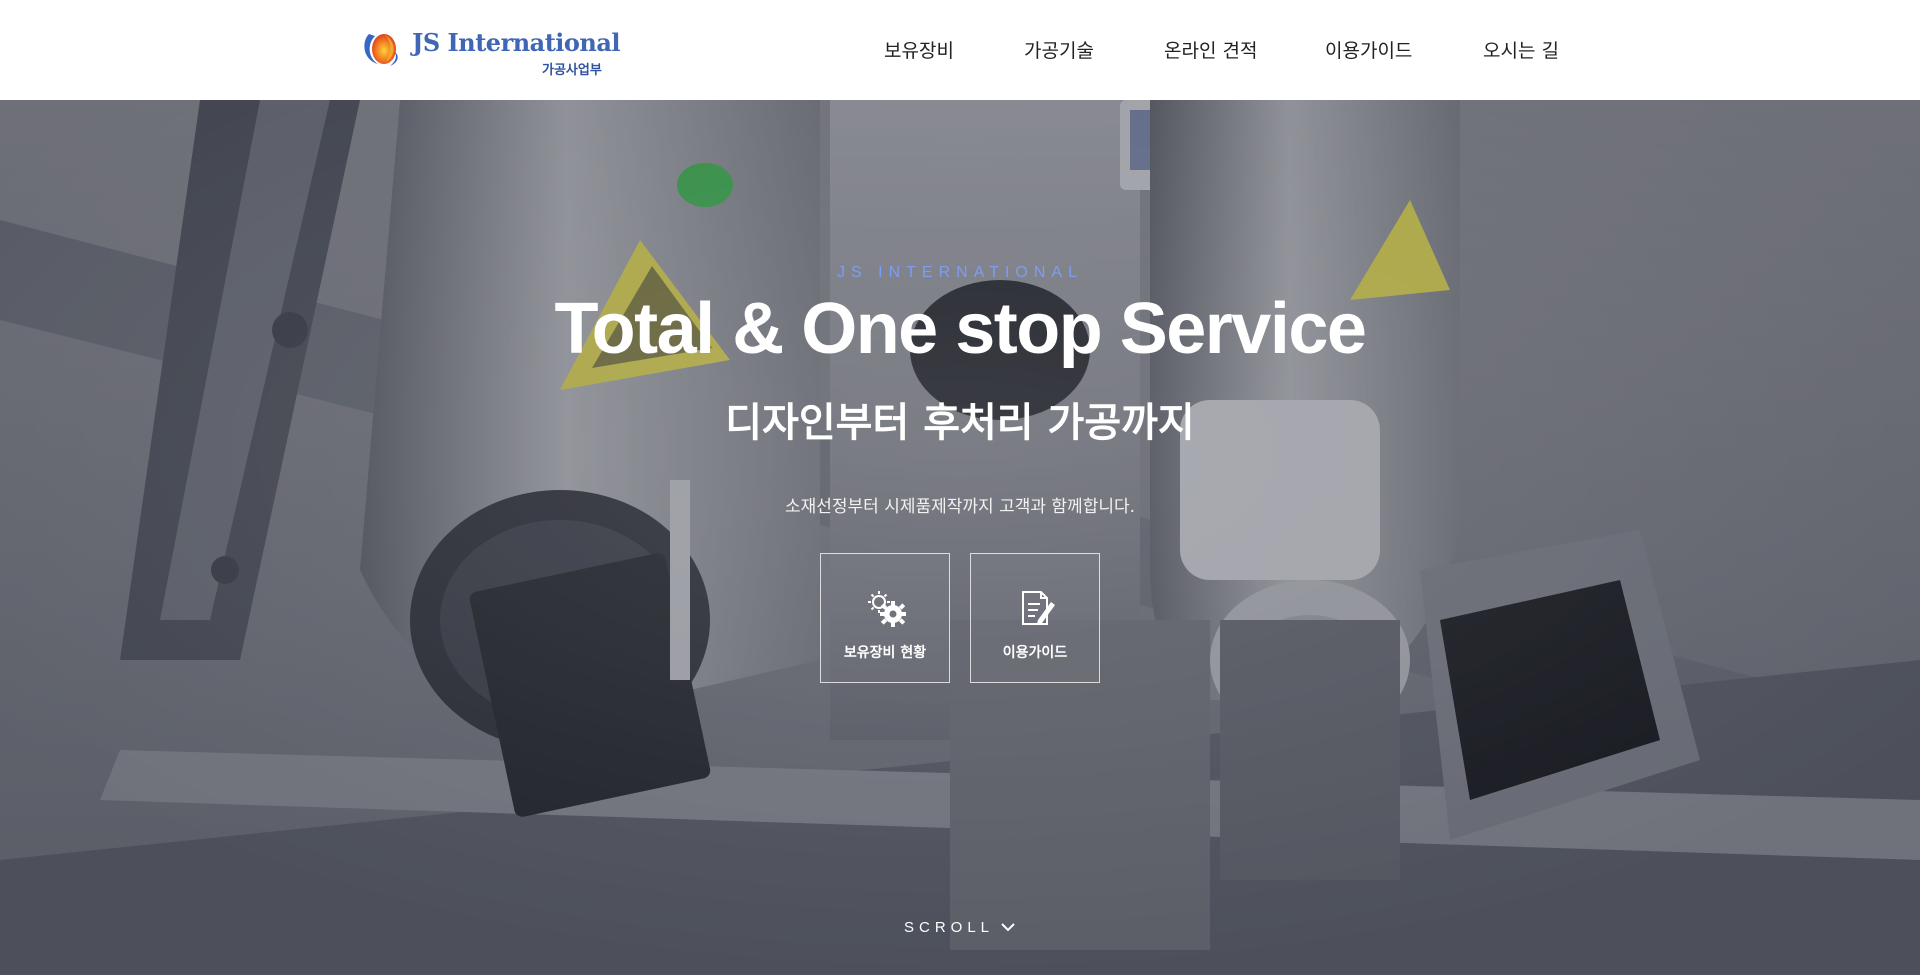 This screenshot has height=975, width=1920. What do you see at coordinates (1035, 653) in the screenshot?
I see `usage-guide-label: 이용가이드` at bounding box center [1035, 653].